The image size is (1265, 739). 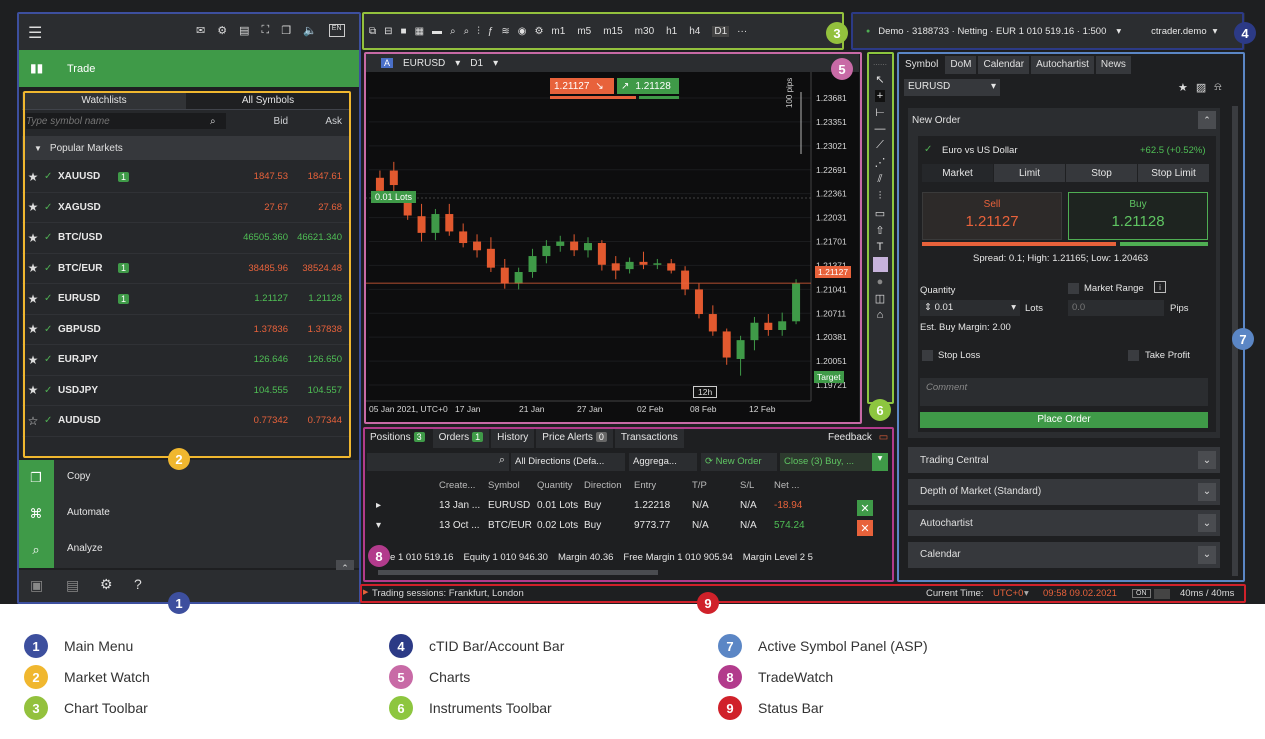 What do you see at coordinates (271, 359) in the screenshot?
I see `bid-price: 126.646` at bounding box center [271, 359].